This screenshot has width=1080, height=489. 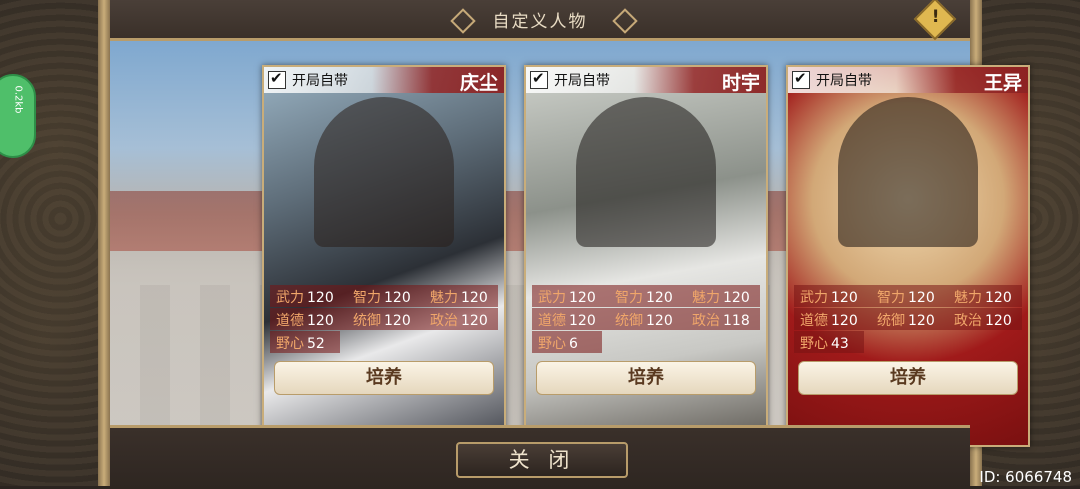 What do you see at coordinates (1002, 83) in the screenshot?
I see `character-name: 王异` at bounding box center [1002, 83].